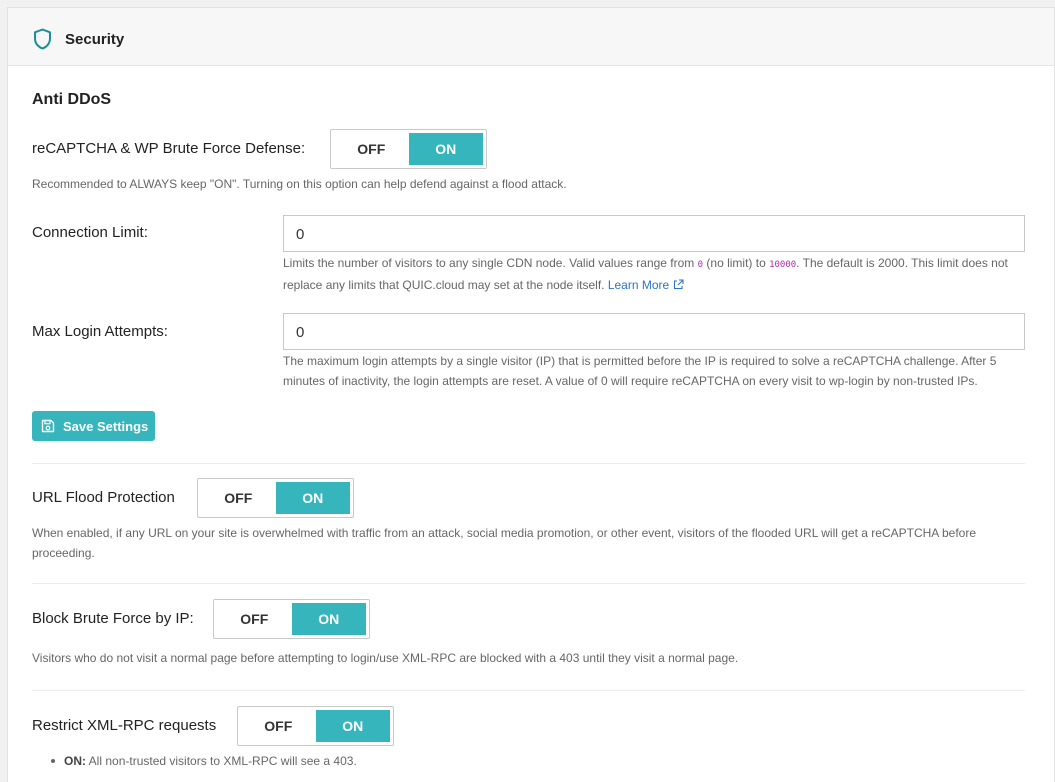 Image resolution: width=1055 pixels, height=782 pixels. I want to click on max-login-input: 0, so click(654, 331).